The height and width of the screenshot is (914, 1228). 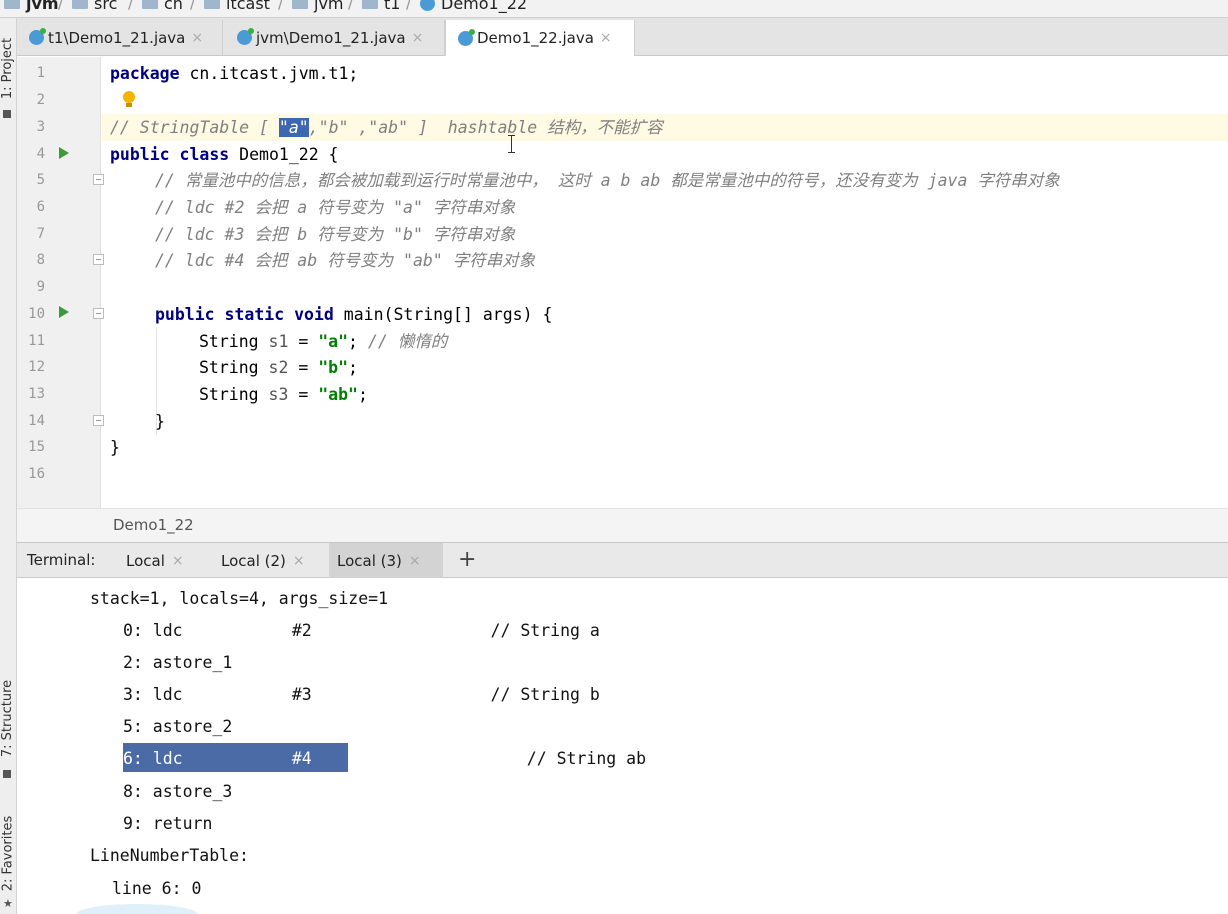 I want to click on project-tool-icon, so click(x=7, y=114).